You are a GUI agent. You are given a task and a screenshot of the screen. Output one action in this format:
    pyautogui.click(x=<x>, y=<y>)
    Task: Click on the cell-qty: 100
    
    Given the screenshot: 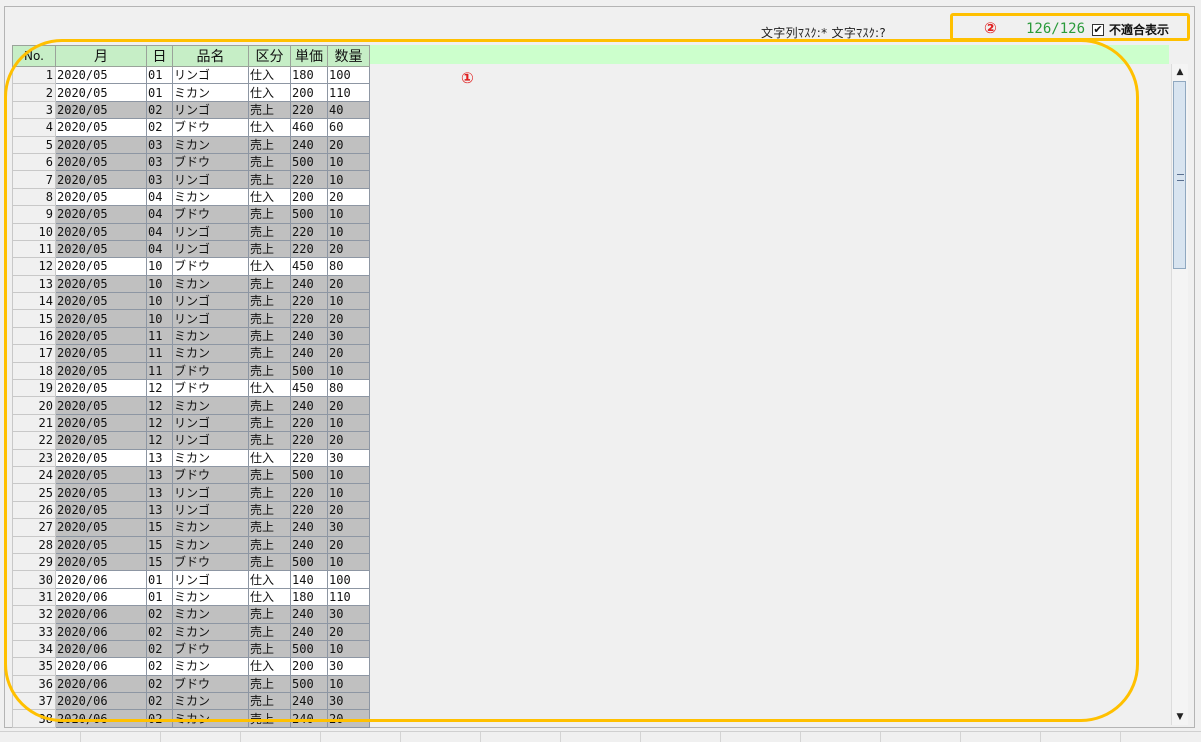 What is the action you would take?
    pyautogui.click(x=348, y=579)
    